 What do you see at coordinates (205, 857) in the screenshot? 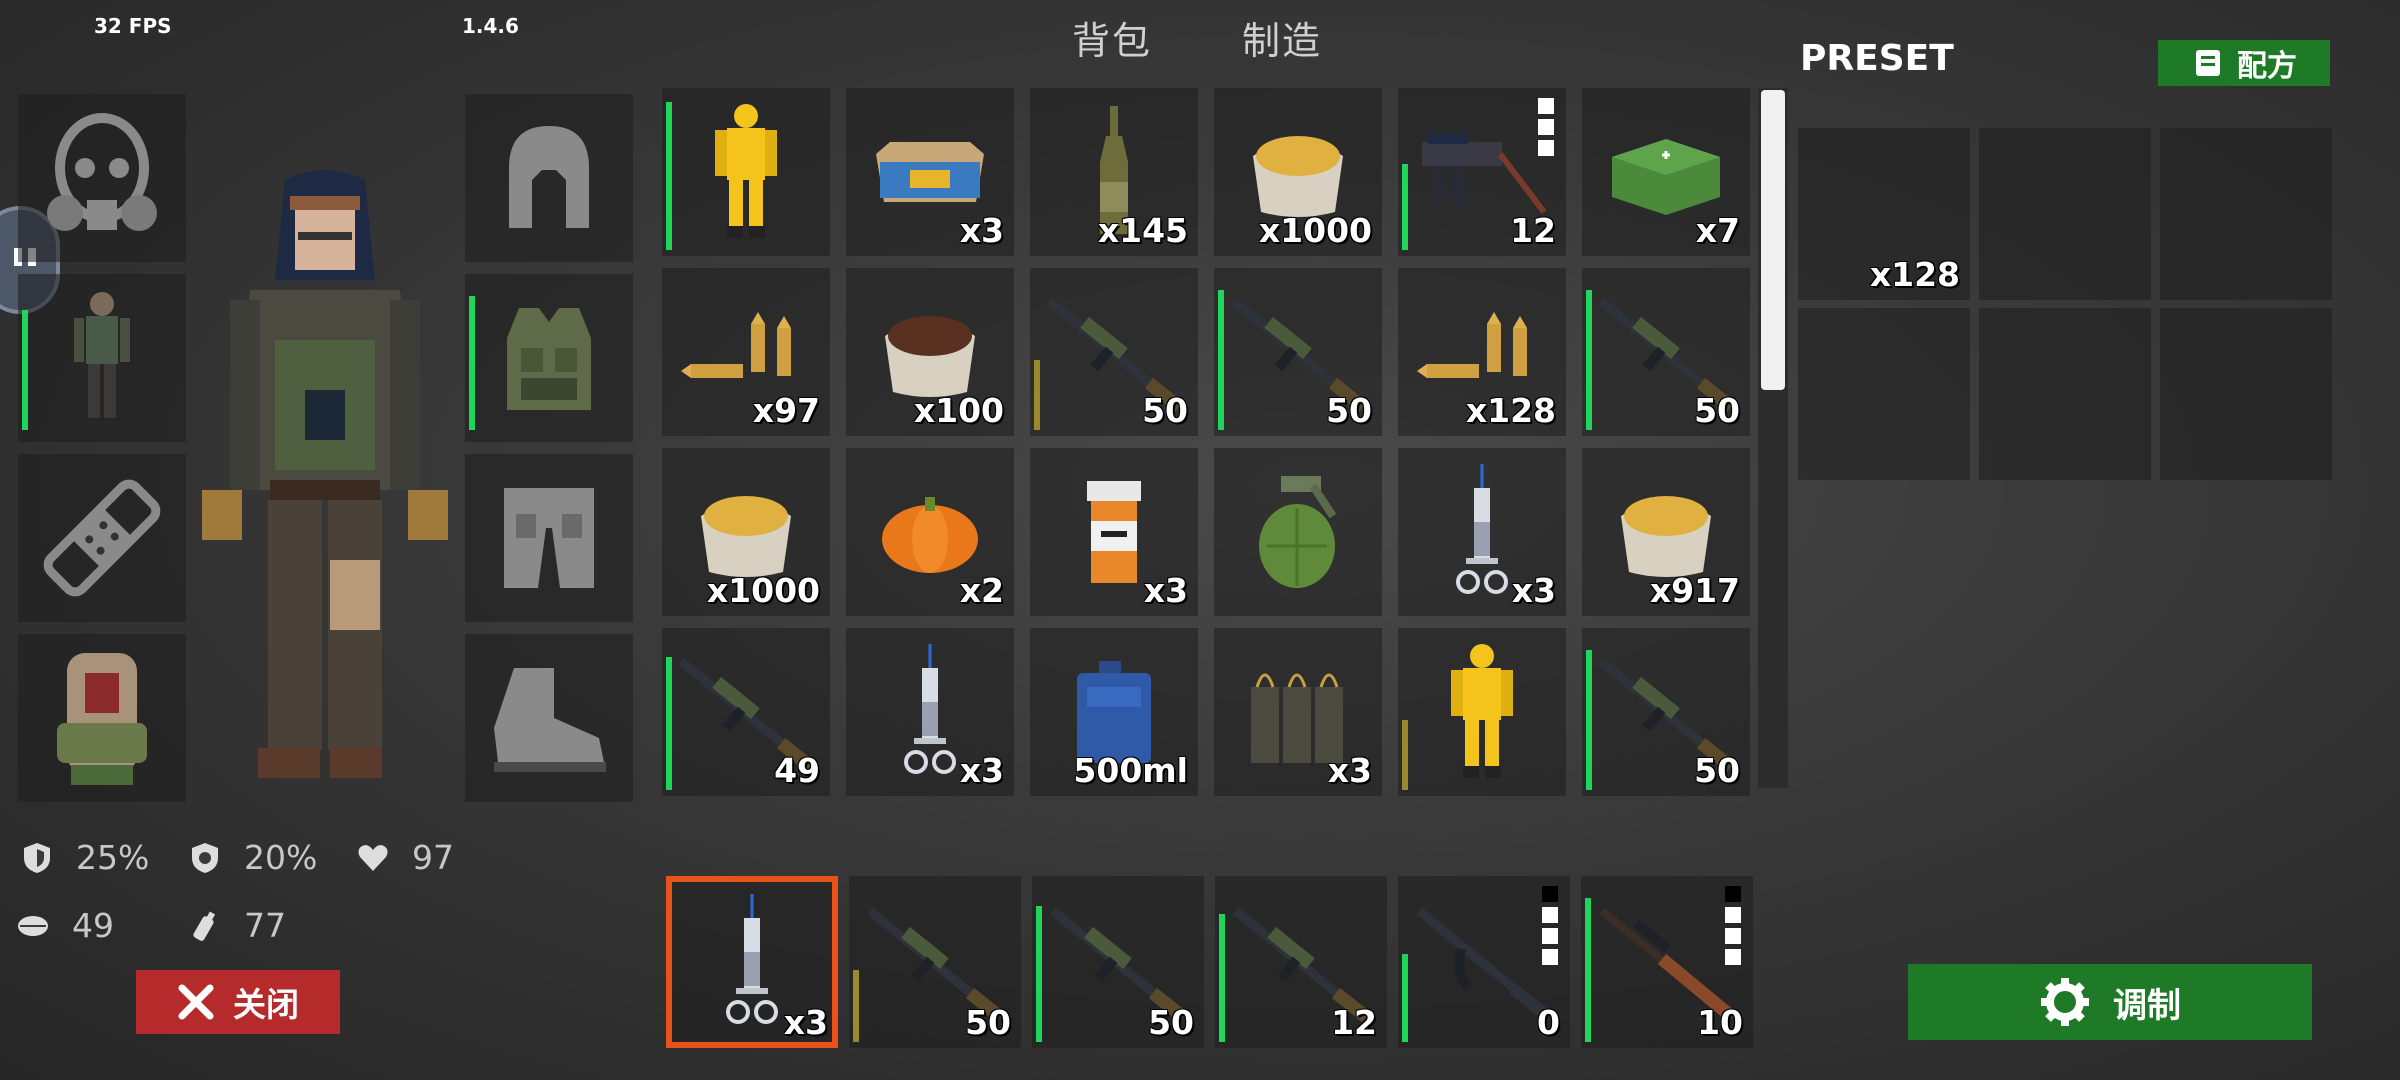
I see `biohazard-shield-icon` at bounding box center [205, 857].